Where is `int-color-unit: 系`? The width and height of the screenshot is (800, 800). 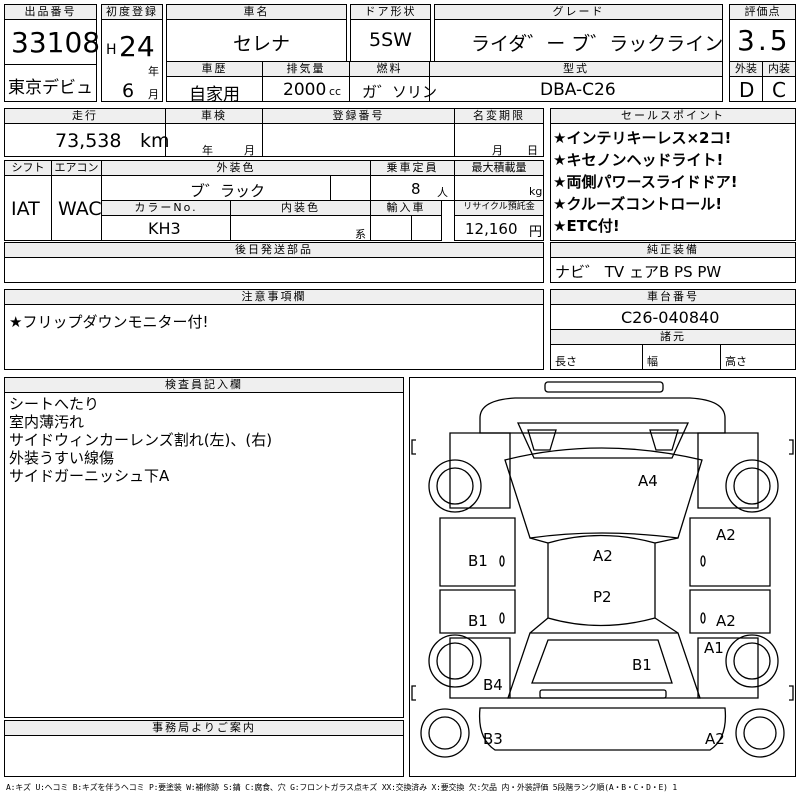 int-color-unit: 系 is located at coordinates (360, 234).